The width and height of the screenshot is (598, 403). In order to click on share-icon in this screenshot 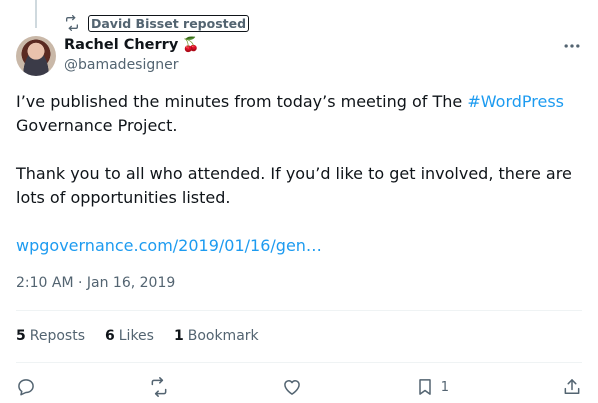, I will do `click(572, 386)`.